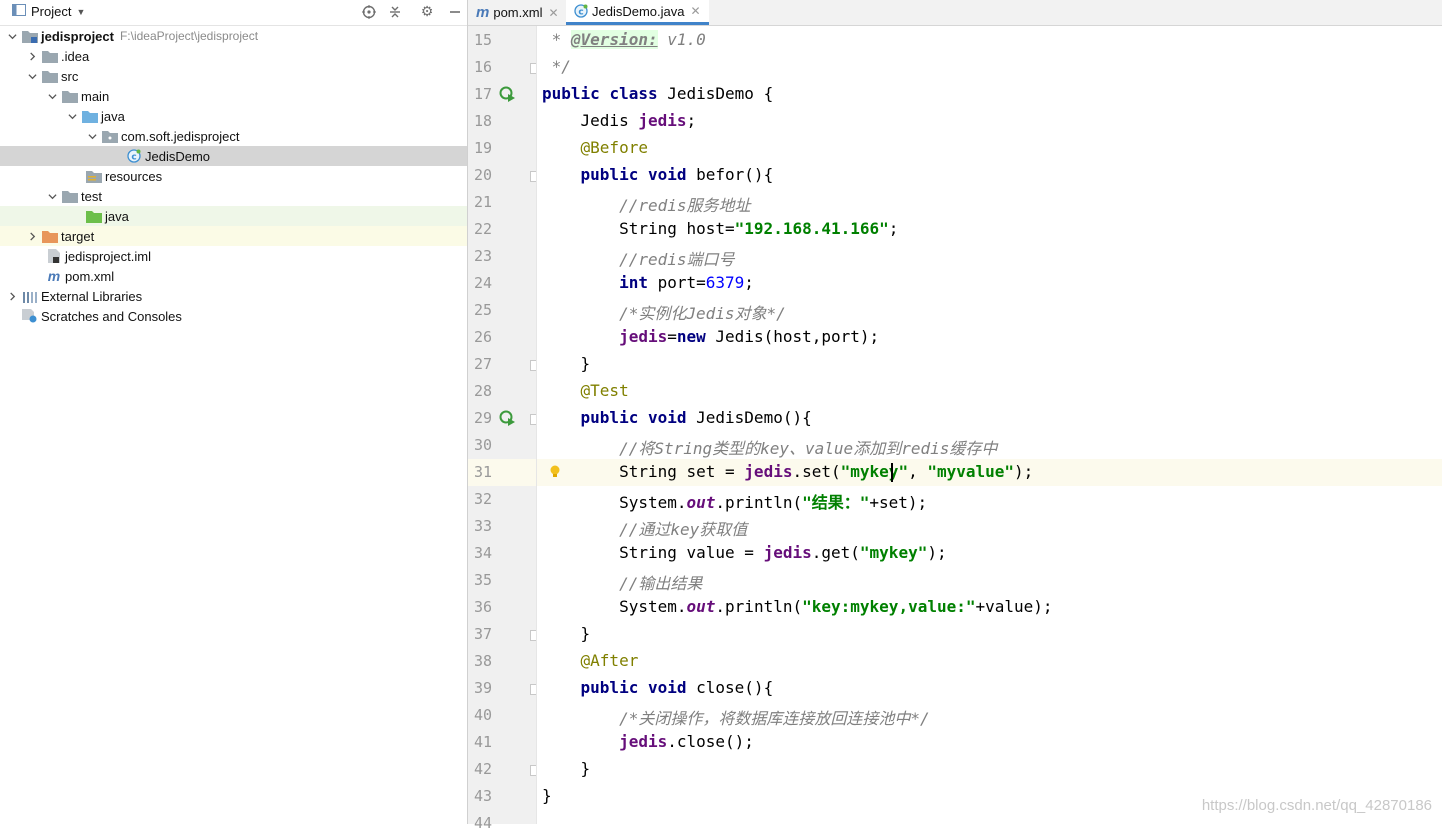 This screenshot has width=1442, height=837. Describe the element at coordinates (989, 283) in the screenshot. I see `code-line: int port=6379;` at that location.